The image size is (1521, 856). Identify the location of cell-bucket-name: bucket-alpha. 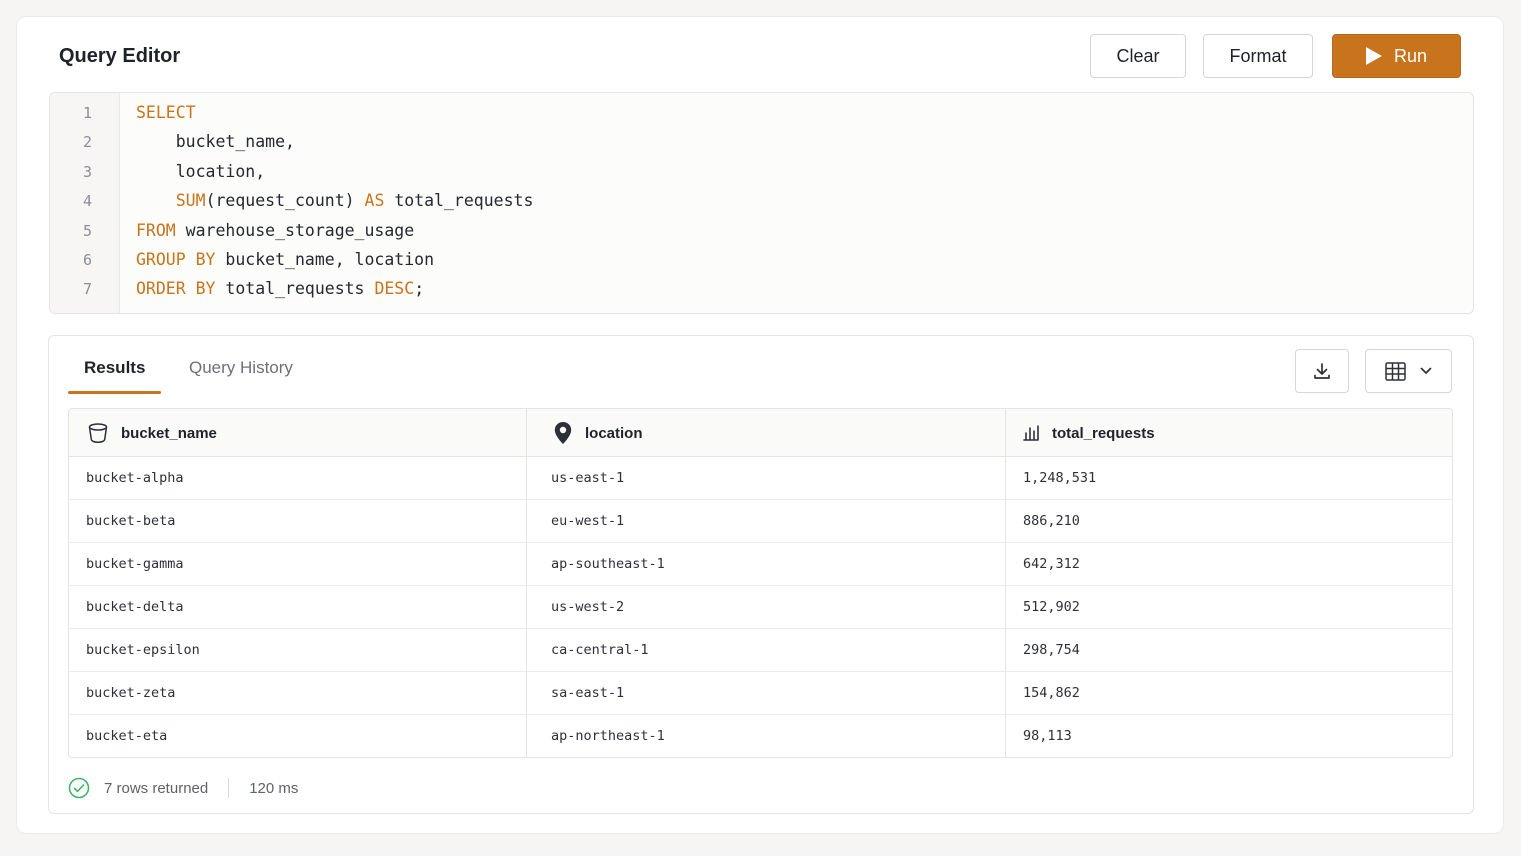
(135, 478).